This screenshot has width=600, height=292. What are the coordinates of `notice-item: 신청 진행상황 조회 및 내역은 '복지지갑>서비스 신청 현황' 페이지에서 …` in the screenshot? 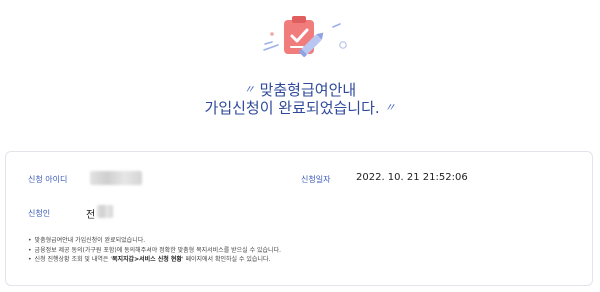 It's located at (154, 260).